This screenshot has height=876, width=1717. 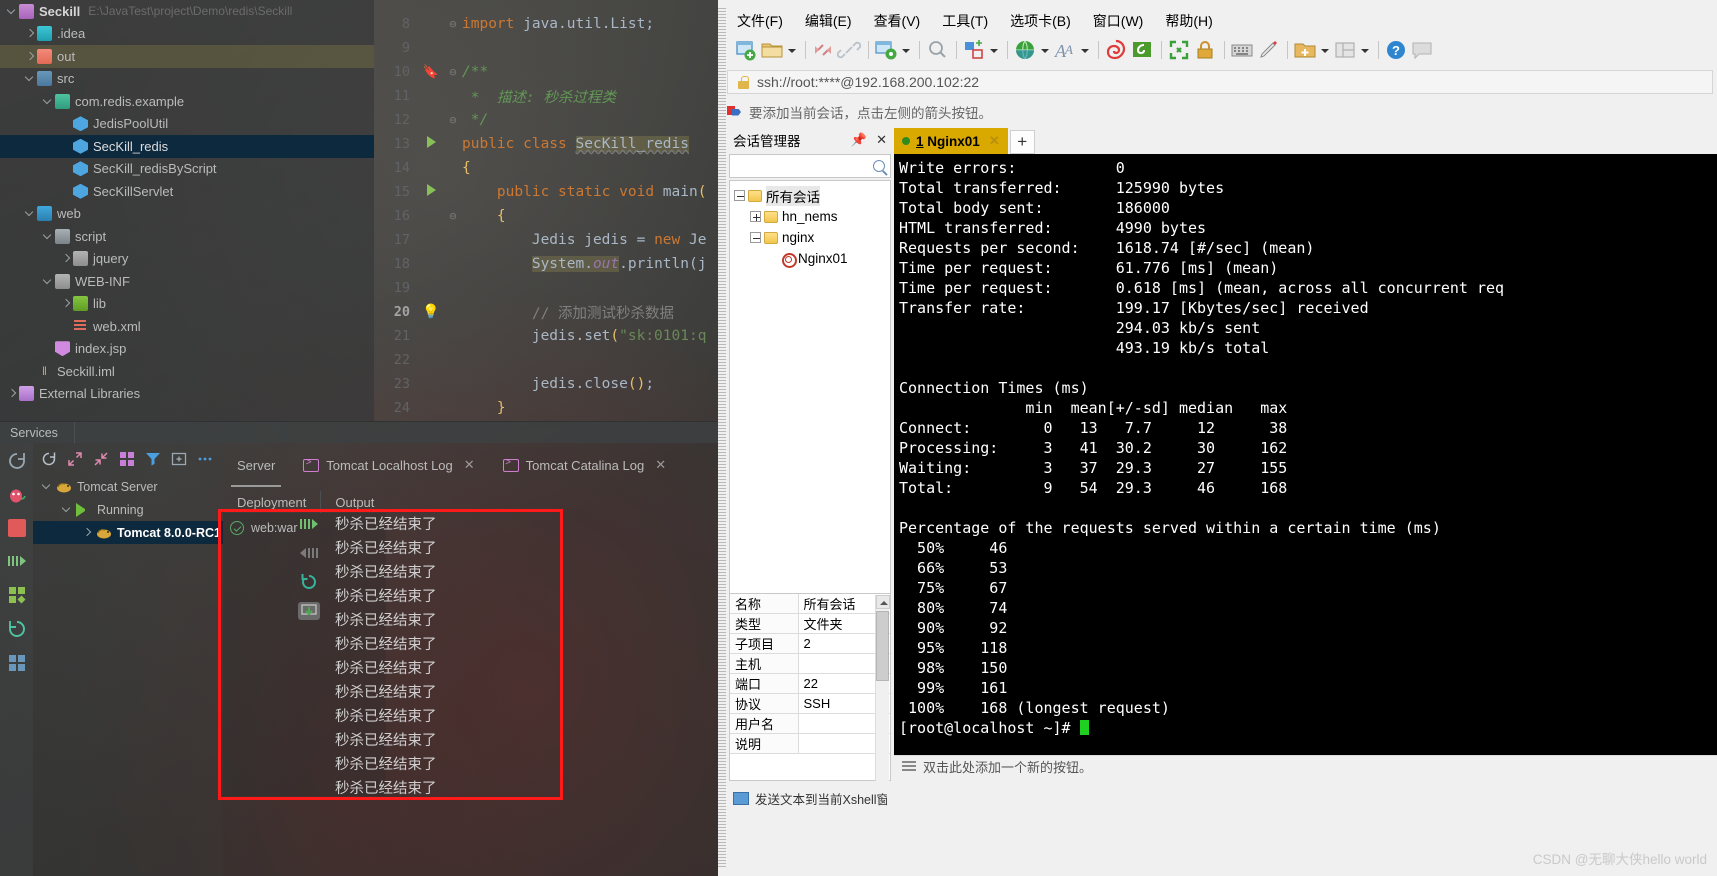 What do you see at coordinates (187, 214) in the screenshot?
I see `project-tree-item-web: web` at bounding box center [187, 214].